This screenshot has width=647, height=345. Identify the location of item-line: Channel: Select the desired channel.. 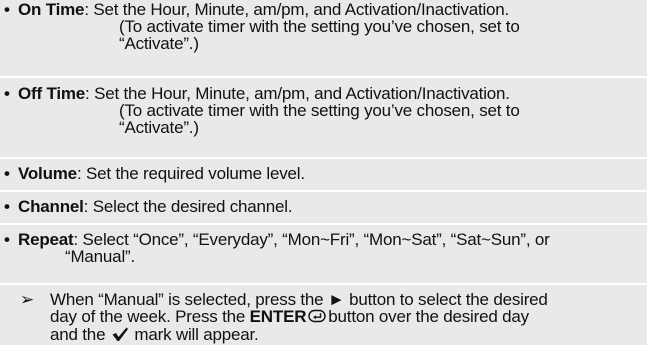
(329, 206).